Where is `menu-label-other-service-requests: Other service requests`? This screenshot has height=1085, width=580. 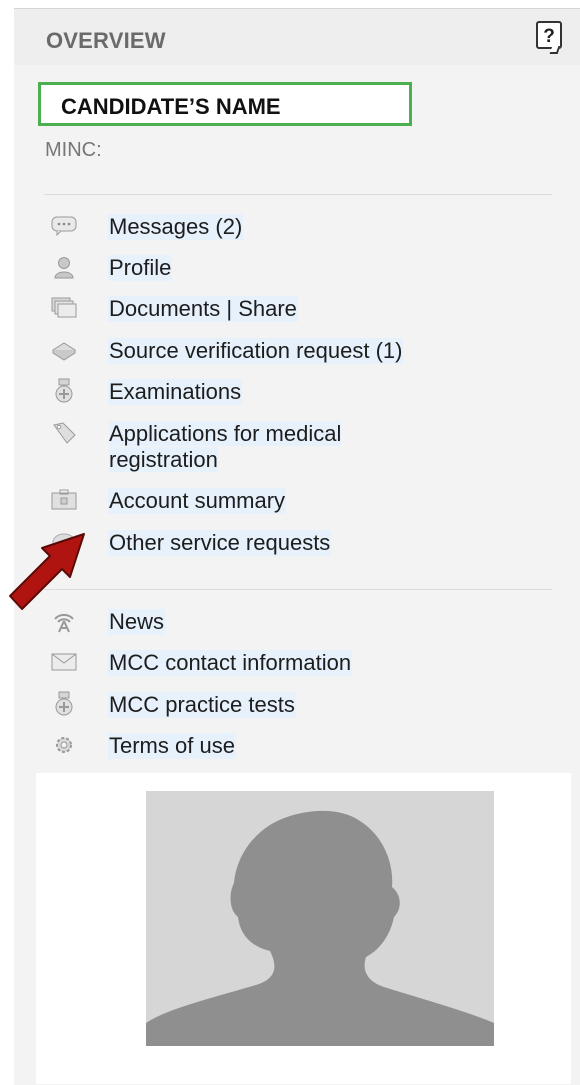
menu-label-other-service-requests: Other service requests is located at coordinates (220, 543).